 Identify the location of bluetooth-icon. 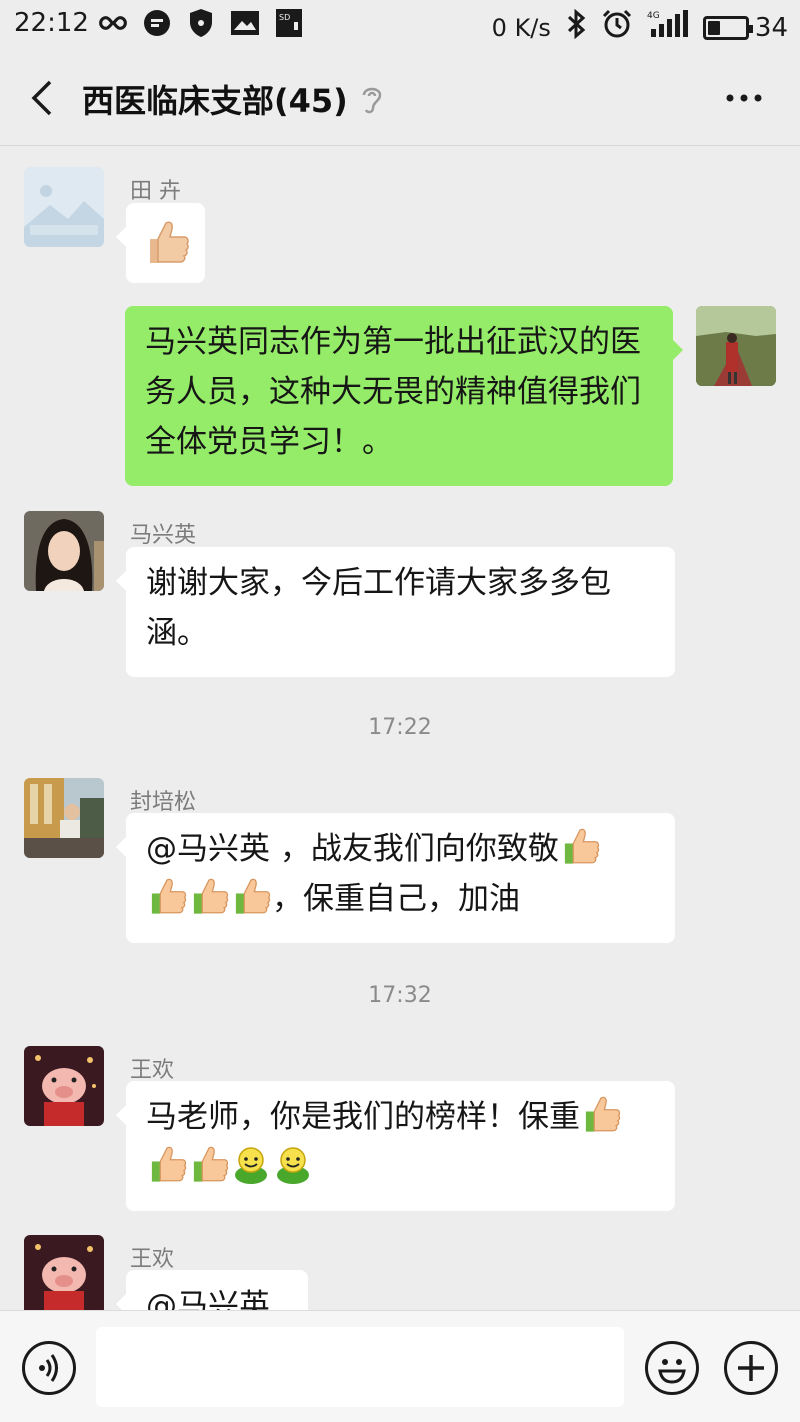
(576, 27).